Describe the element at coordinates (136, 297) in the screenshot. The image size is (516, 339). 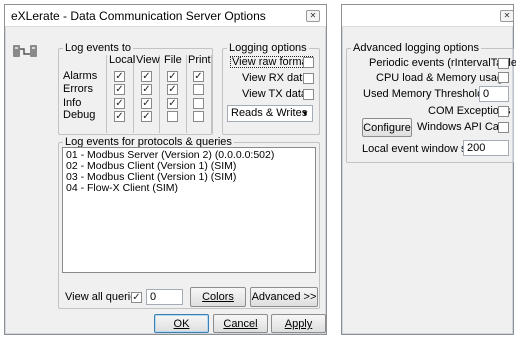
I see `view-all-queries-checkbox: ✓` at that location.